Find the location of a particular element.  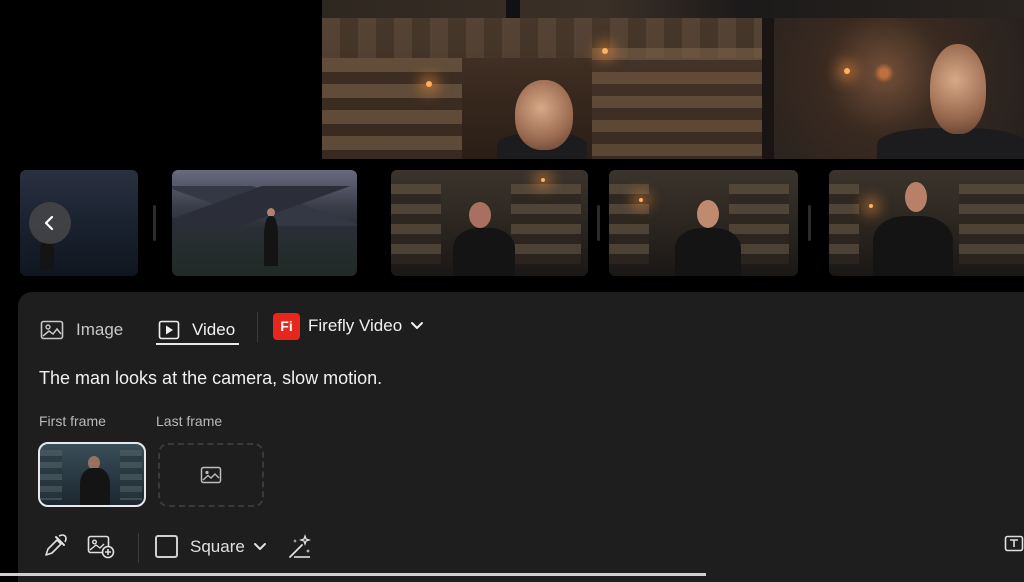

chevron-left-icon is located at coordinates (49, 223).